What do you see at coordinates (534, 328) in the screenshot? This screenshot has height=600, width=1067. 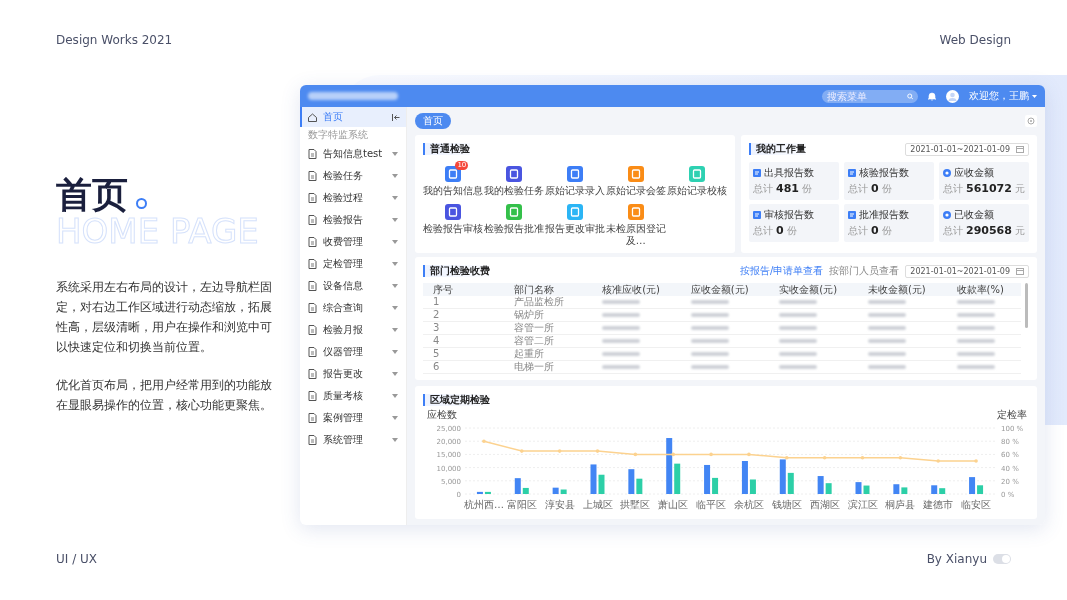 I see `table-cell-text: 容管一所` at bounding box center [534, 328].